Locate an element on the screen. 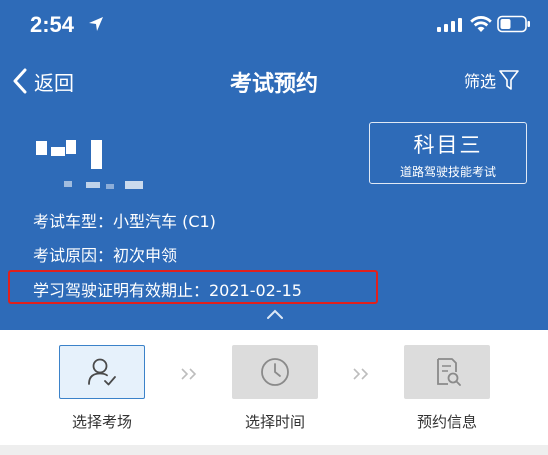 This screenshot has height=455, width=548. nav-bar: 返回 考试预约 筛选 is located at coordinates (274, 81).